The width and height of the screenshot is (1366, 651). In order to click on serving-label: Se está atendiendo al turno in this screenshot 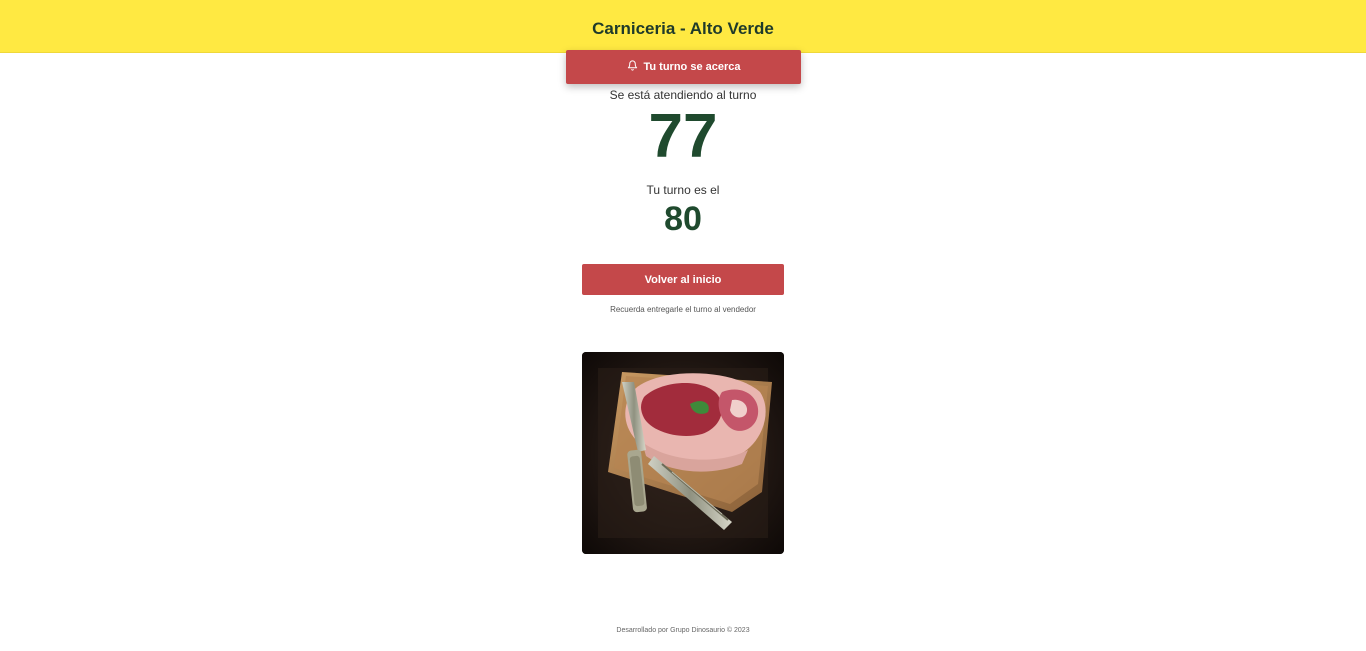, I will do `click(683, 95)`.